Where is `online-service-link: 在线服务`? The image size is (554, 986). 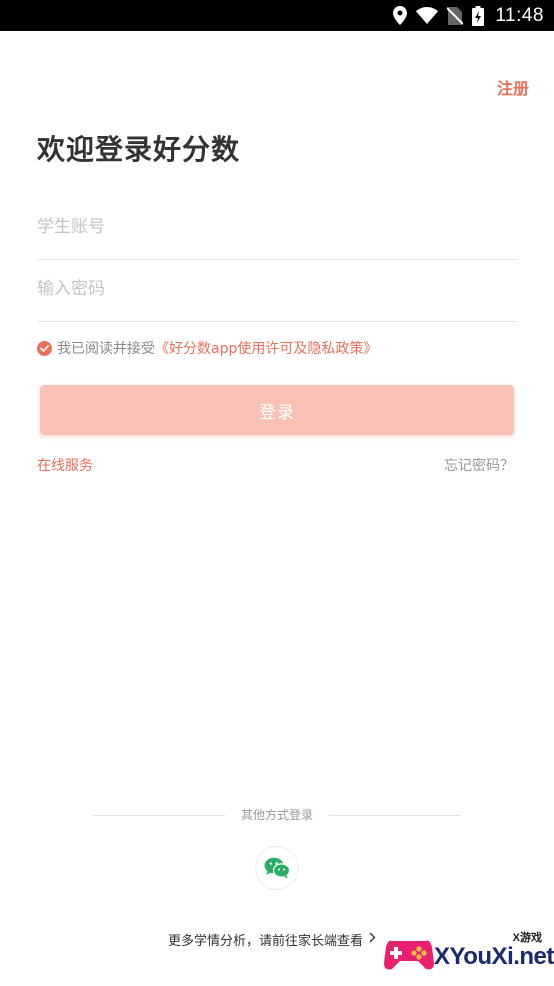
online-service-link: 在线服务 is located at coordinates (65, 465).